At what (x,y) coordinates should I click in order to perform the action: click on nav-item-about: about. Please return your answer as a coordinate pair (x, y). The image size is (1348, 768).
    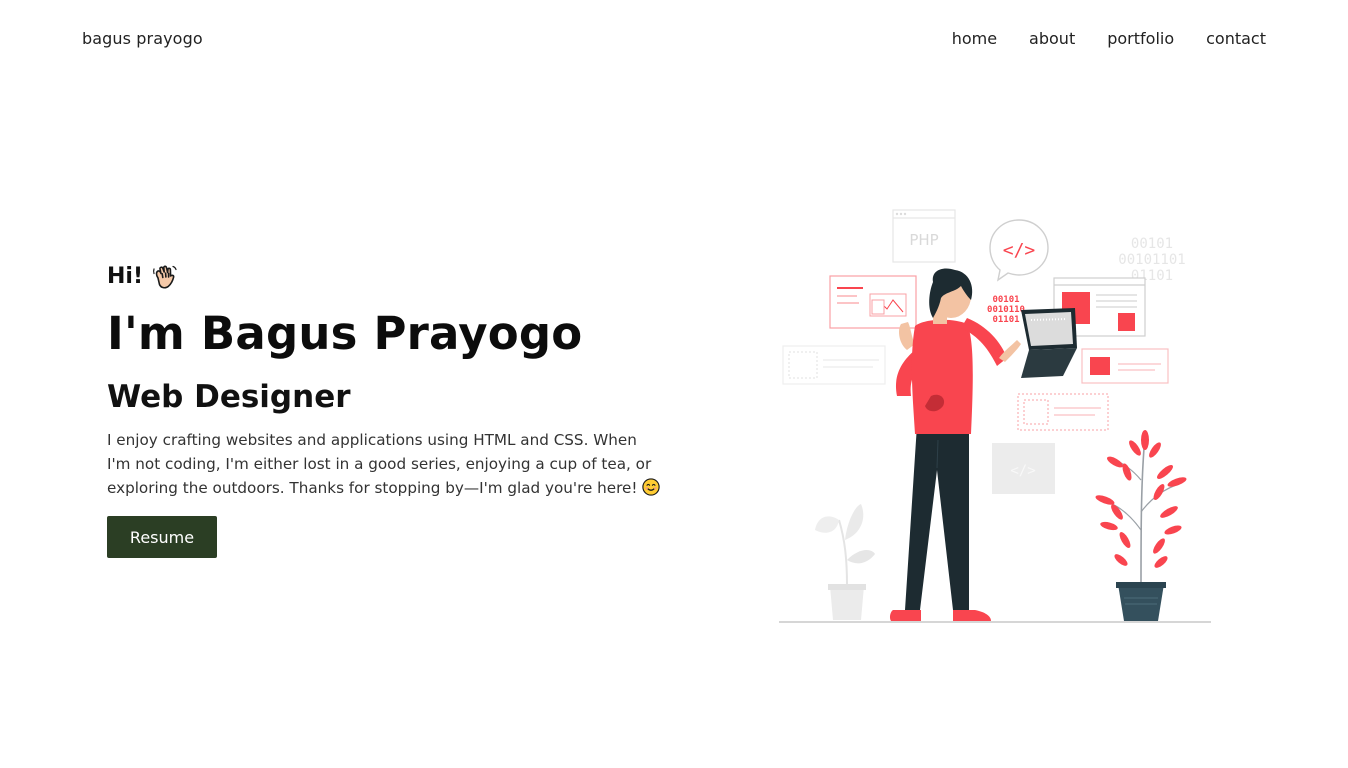
    Looking at the image, I should click on (1052, 39).